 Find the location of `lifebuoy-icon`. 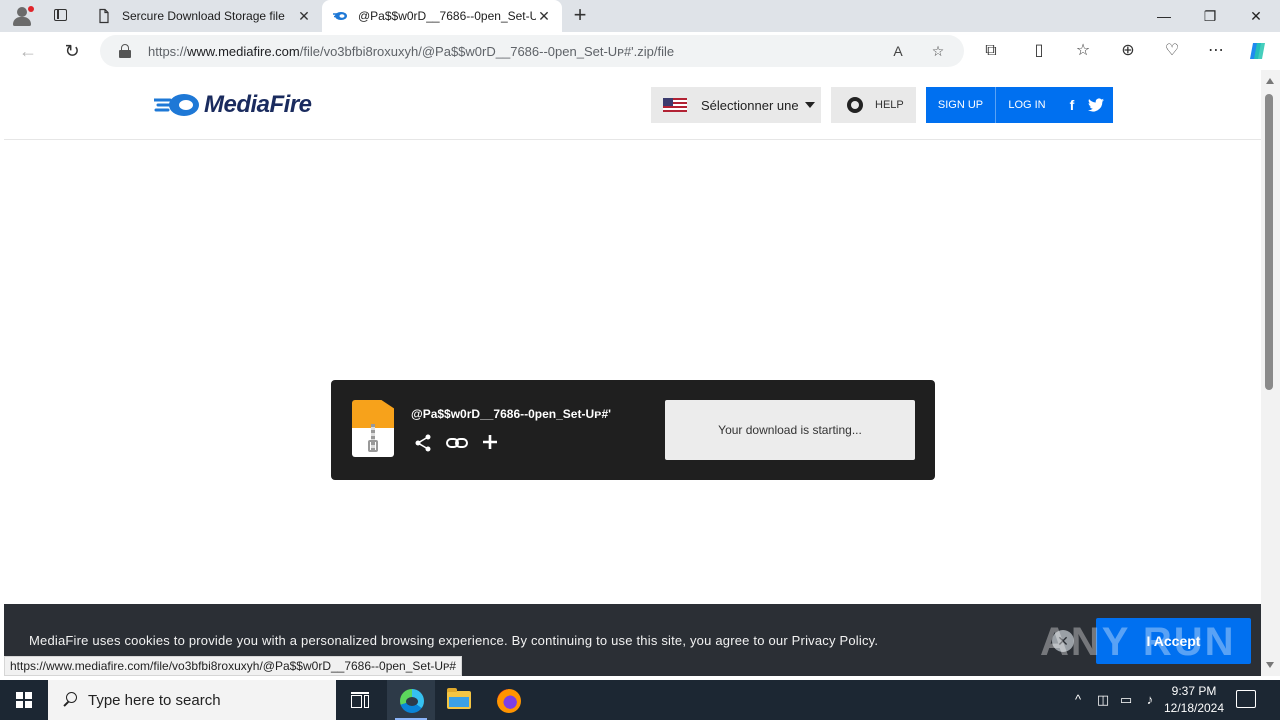

lifebuoy-icon is located at coordinates (855, 105).